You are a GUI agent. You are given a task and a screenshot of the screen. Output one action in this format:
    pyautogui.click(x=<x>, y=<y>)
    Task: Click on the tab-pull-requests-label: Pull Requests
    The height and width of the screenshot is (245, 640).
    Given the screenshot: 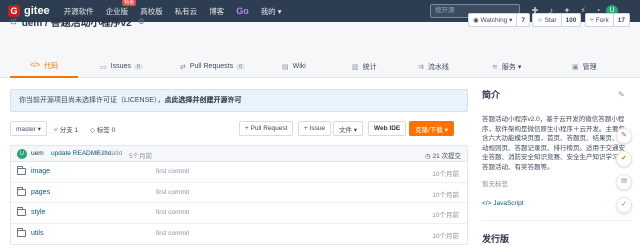 What is the action you would take?
    pyautogui.click(x=211, y=66)
    